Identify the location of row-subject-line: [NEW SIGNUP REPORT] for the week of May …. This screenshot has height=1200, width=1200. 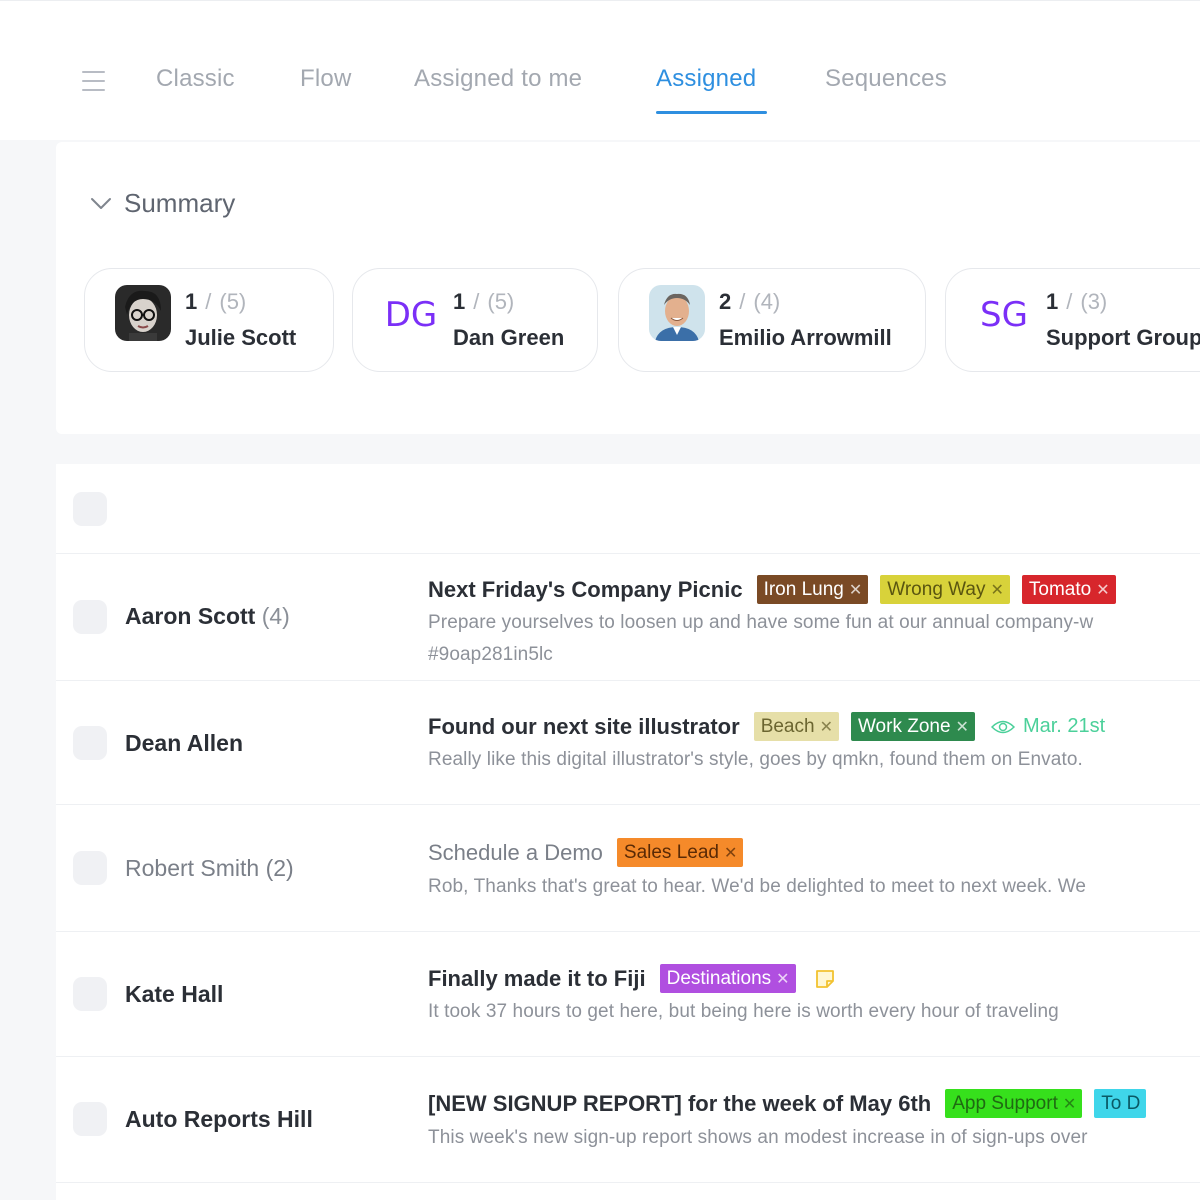
(793, 1103).